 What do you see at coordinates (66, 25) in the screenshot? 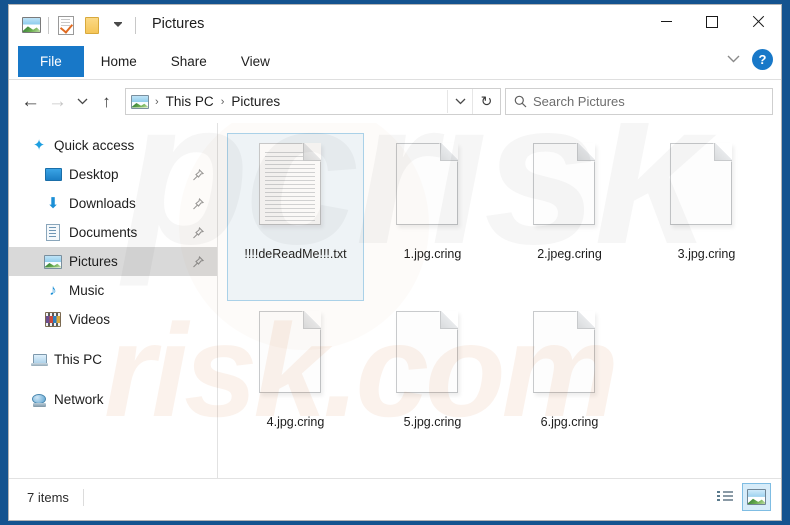
I see `properties-icon` at bounding box center [66, 25].